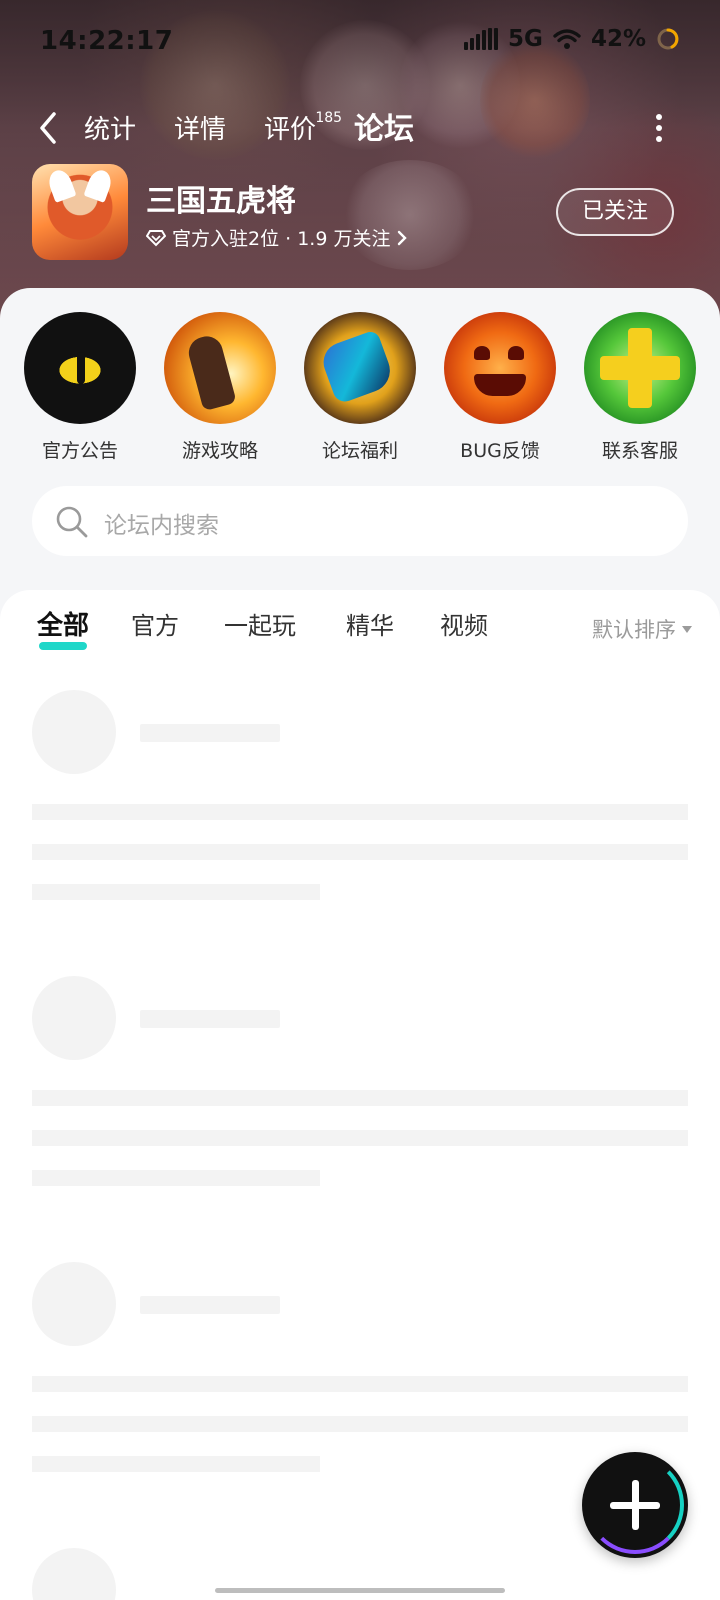 The height and width of the screenshot is (1600, 720). I want to click on plus-icon, so click(635, 1505).